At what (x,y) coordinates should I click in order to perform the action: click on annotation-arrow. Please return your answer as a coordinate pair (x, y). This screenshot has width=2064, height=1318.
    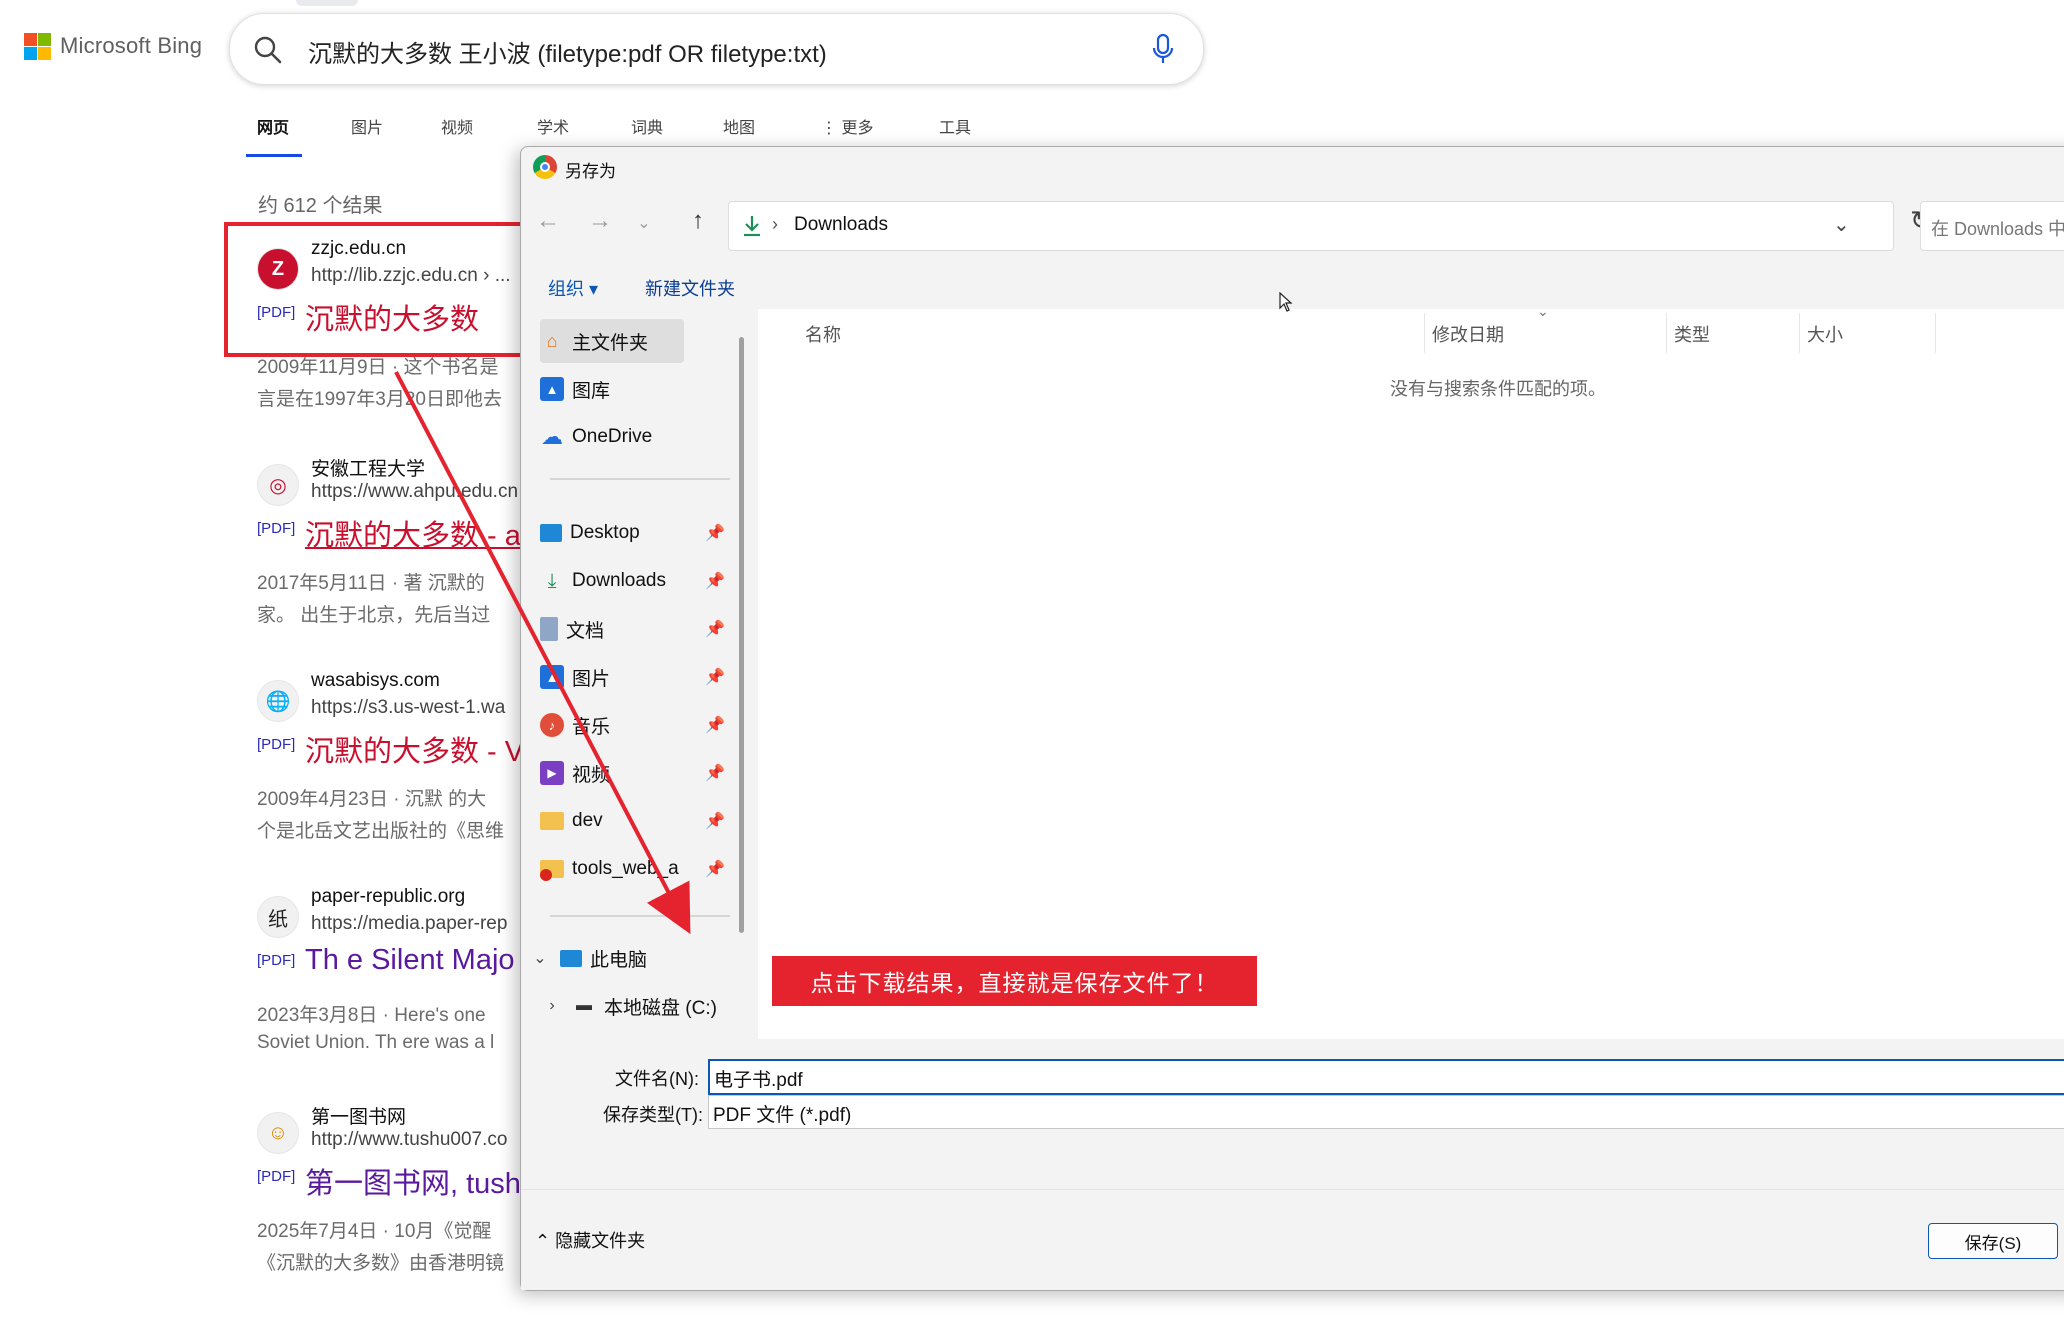
    Looking at the image, I should click on (542, 653).